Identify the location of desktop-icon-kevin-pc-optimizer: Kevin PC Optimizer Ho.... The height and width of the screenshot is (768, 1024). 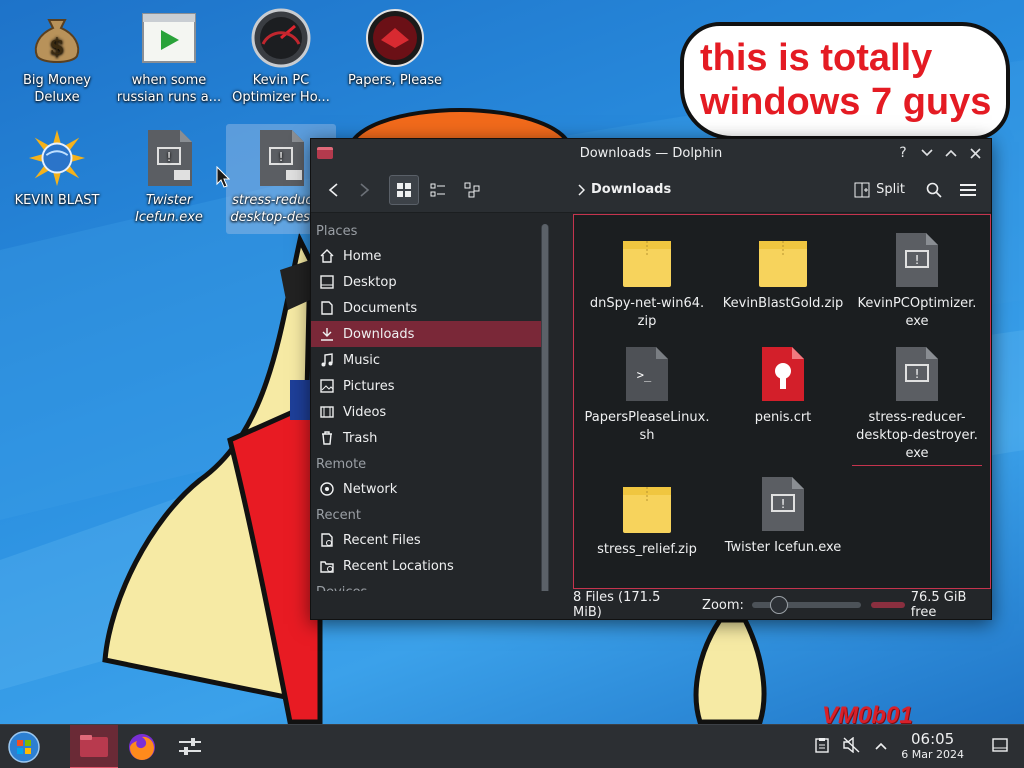
(281, 57).